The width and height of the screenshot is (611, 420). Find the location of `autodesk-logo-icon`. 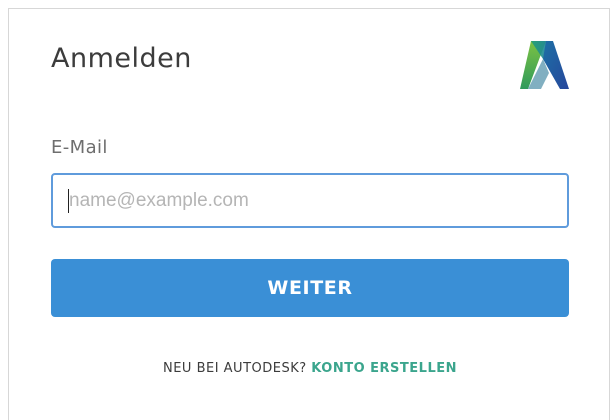

autodesk-logo-icon is located at coordinates (544, 65).